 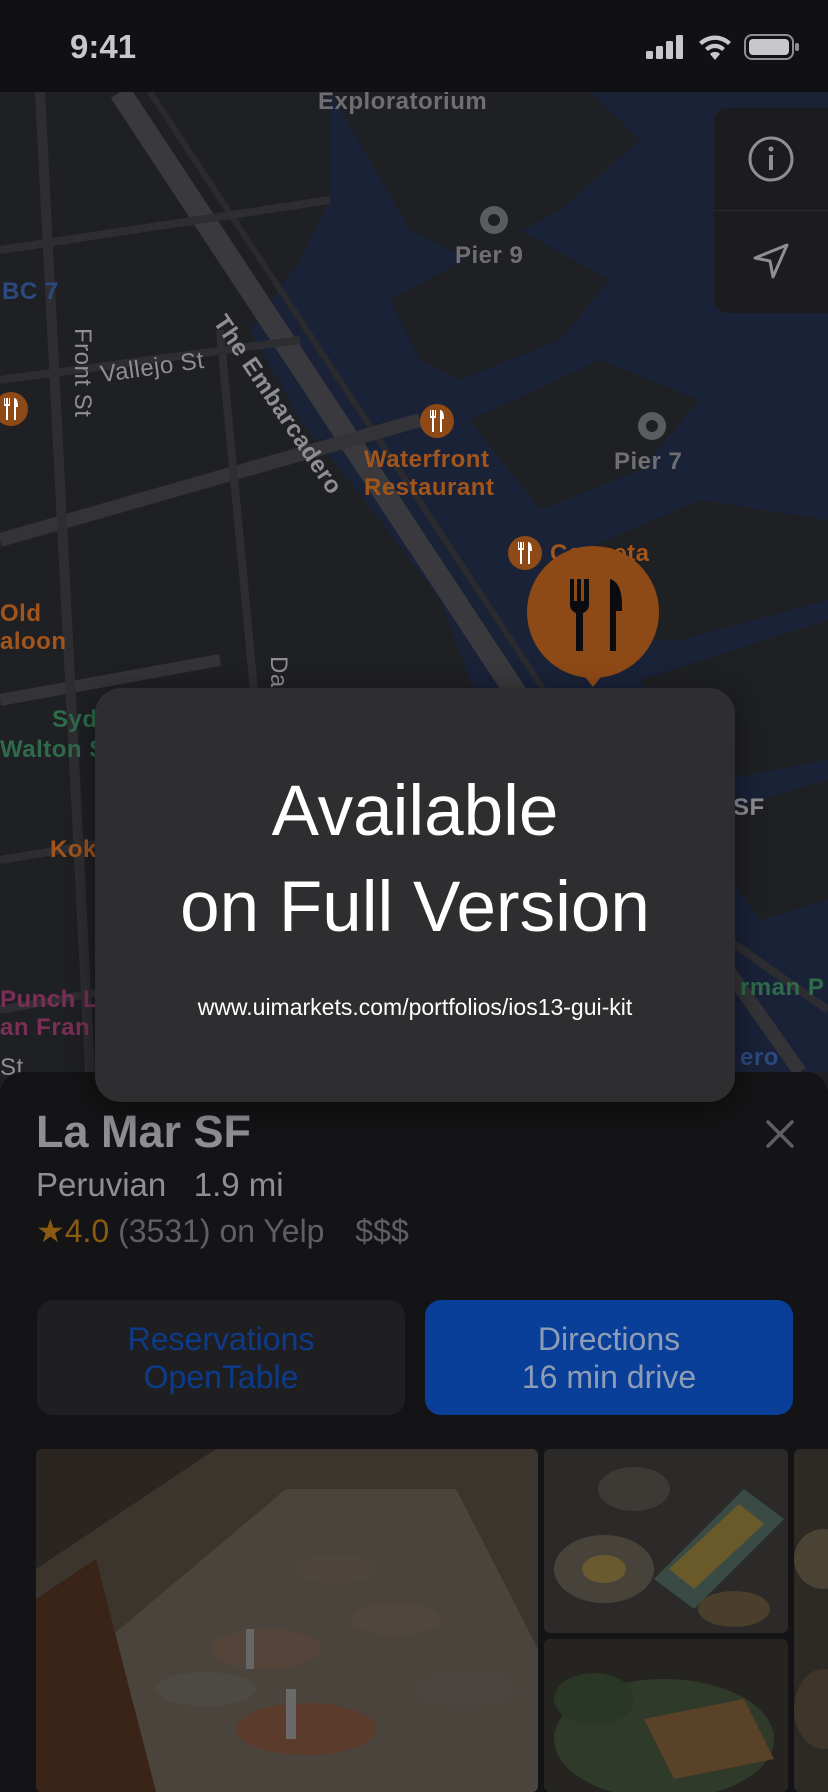 I want to click on directions-label: Directions, so click(x=609, y=1338).